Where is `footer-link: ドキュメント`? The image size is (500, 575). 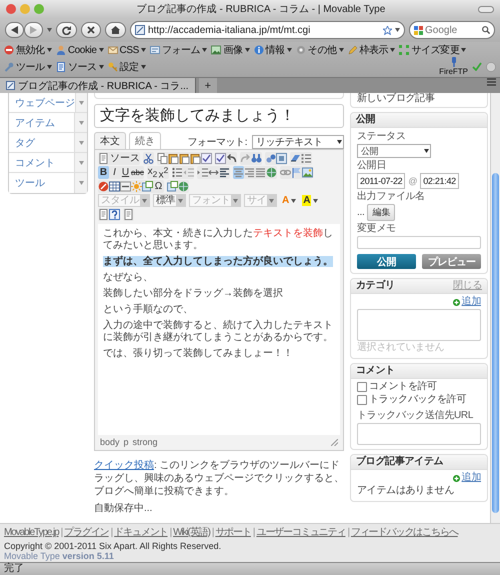 footer-link: ドキュメント is located at coordinates (141, 533).